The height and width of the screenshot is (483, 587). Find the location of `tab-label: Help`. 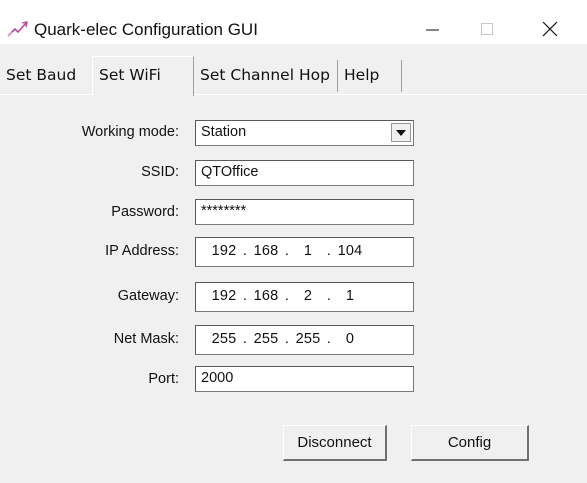

tab-label: Help is located at coordinates (362, 75).